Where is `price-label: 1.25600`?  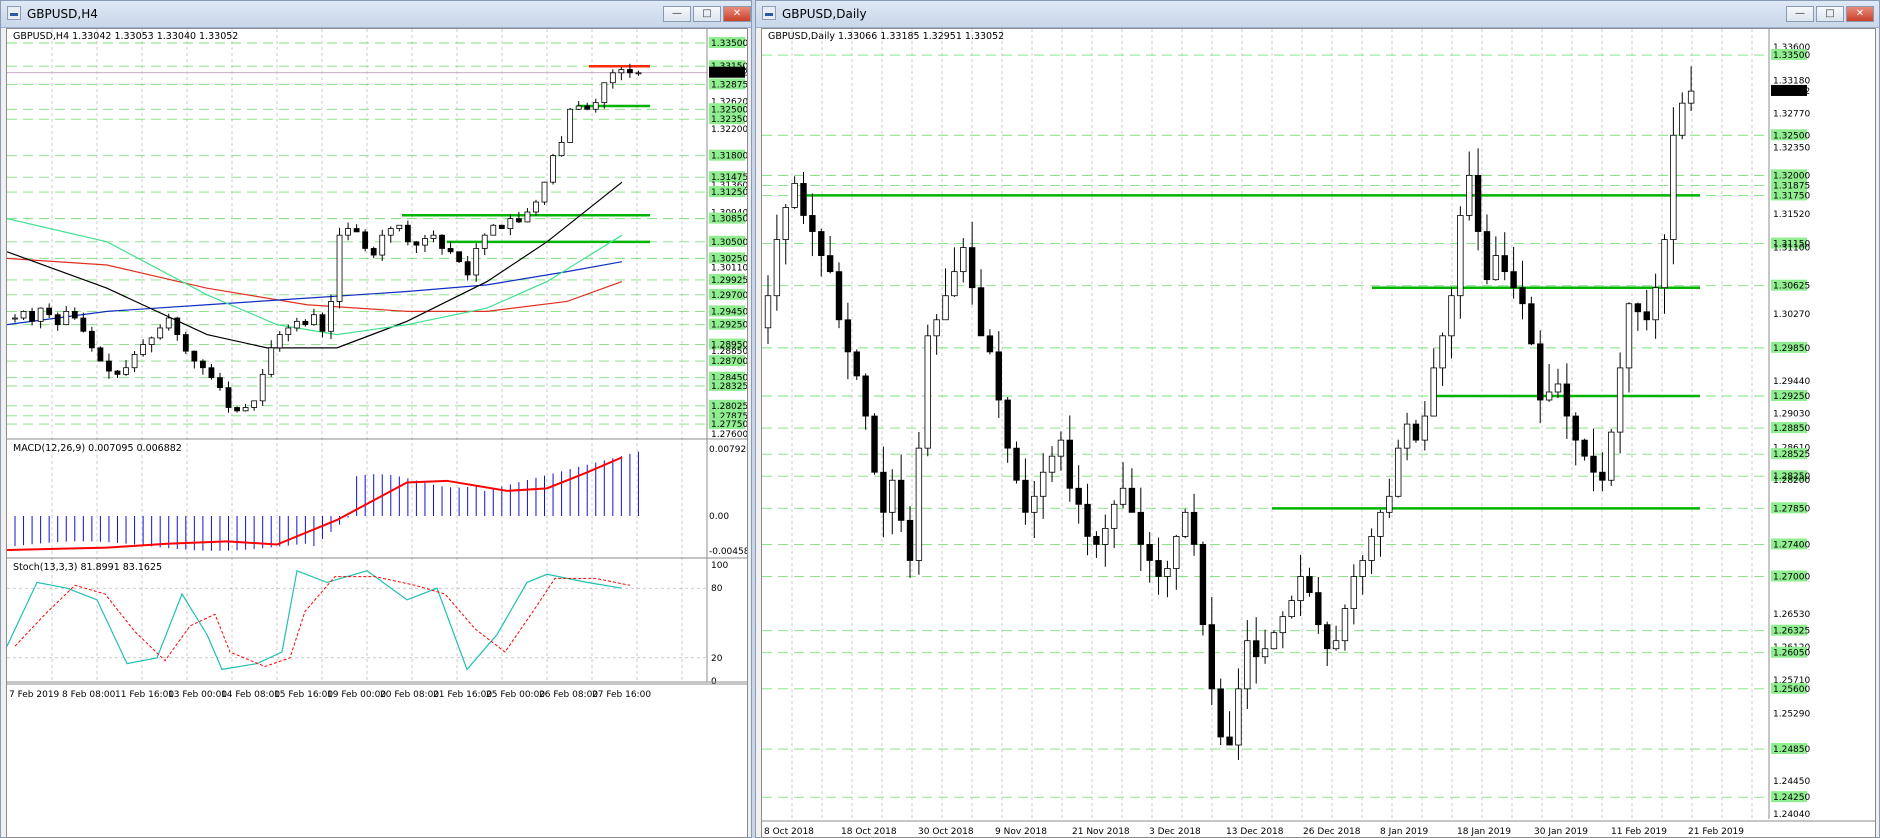 price-label: 1.25600 is located at coordinates (1791, 690).